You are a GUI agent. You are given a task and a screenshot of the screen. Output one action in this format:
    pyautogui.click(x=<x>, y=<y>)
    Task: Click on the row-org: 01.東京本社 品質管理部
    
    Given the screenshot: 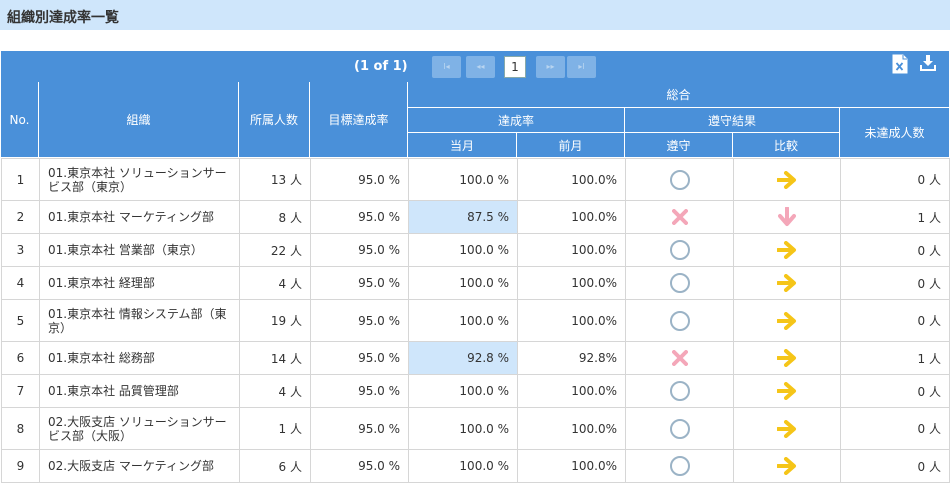 What is the action you would take?
    pyautogui.click(x=139, y=391)
    